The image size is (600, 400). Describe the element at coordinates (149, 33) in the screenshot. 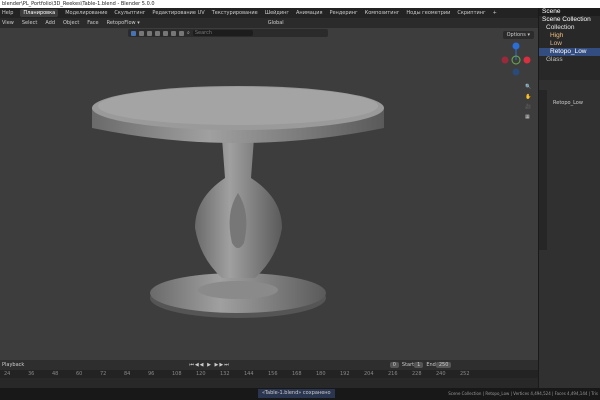

I see `rotate-icon` at that location.